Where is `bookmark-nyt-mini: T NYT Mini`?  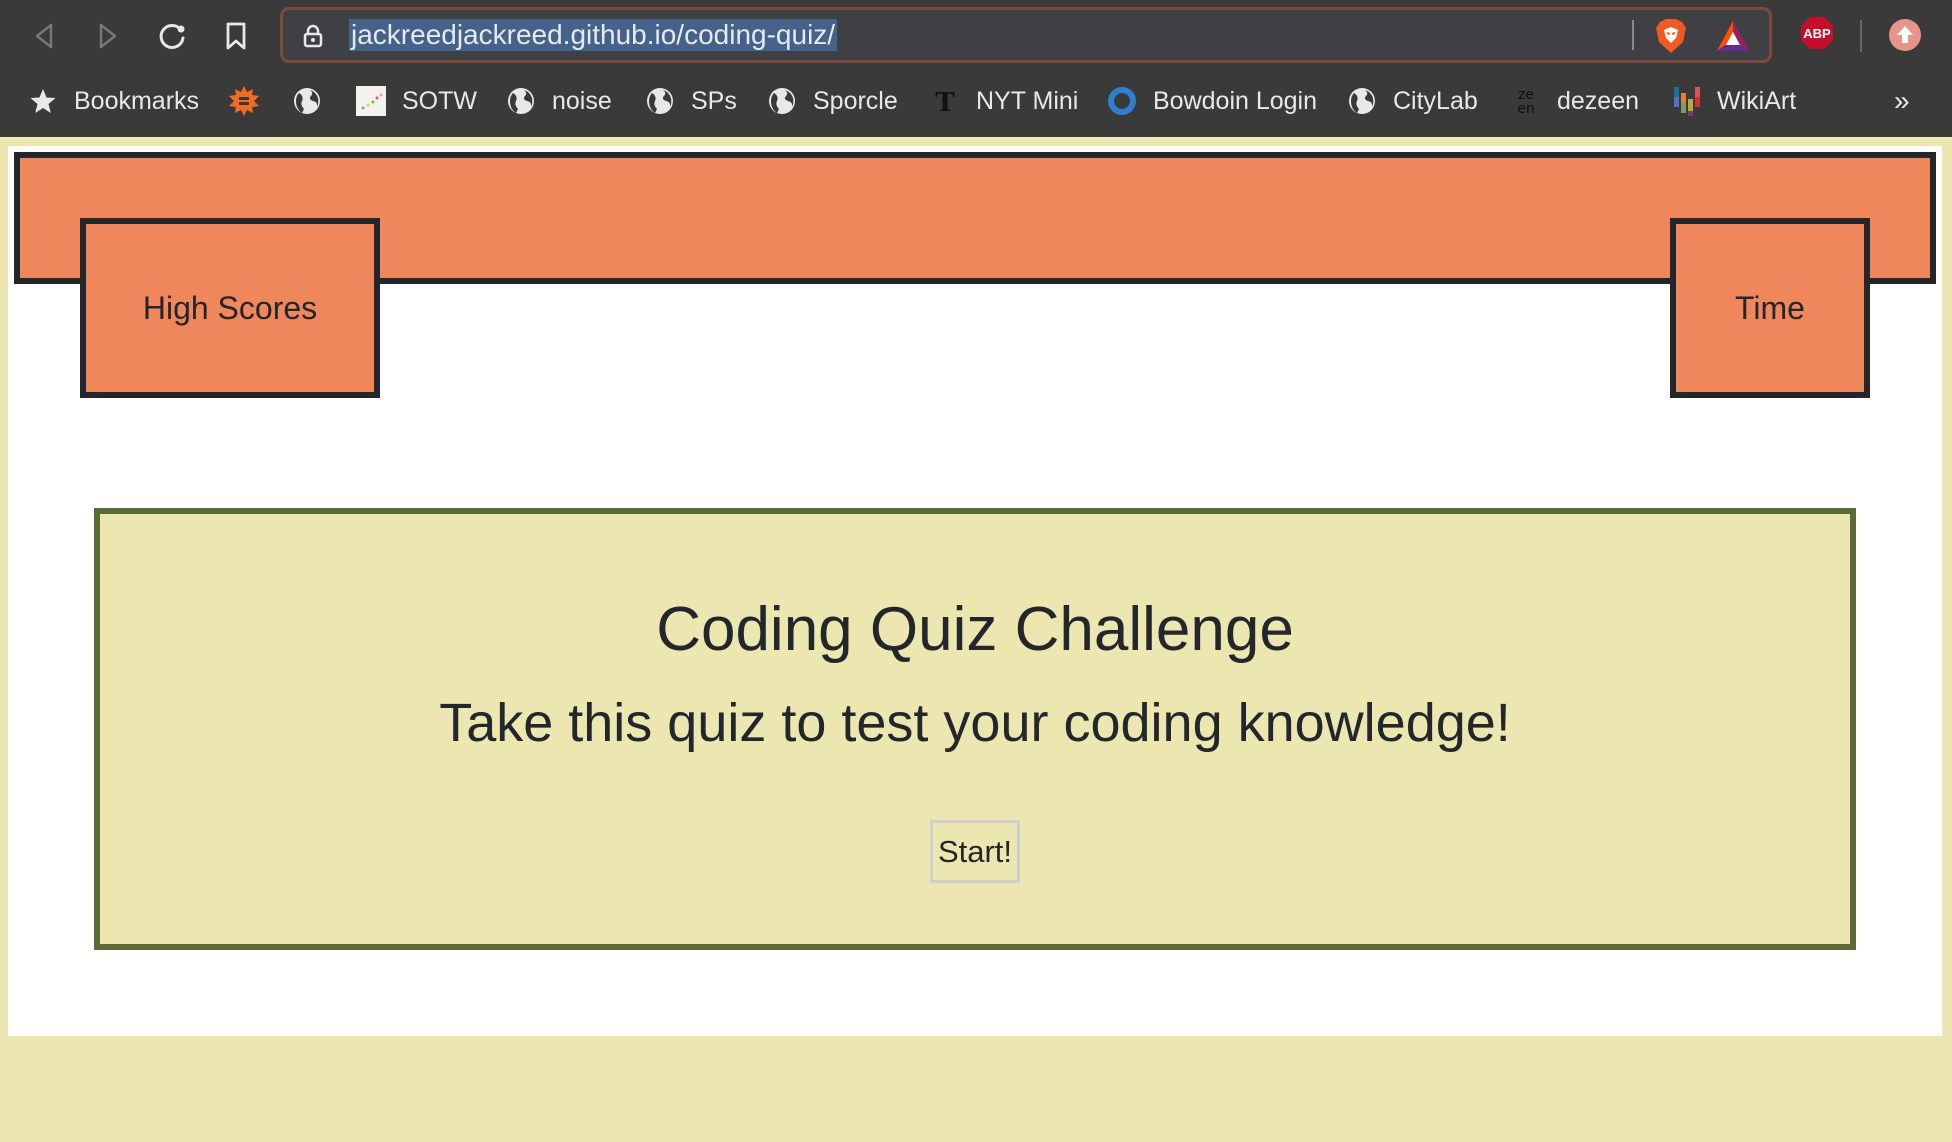 bookmark-nyt-mini: T NYT Mini is located at coordinates (1004, 101).